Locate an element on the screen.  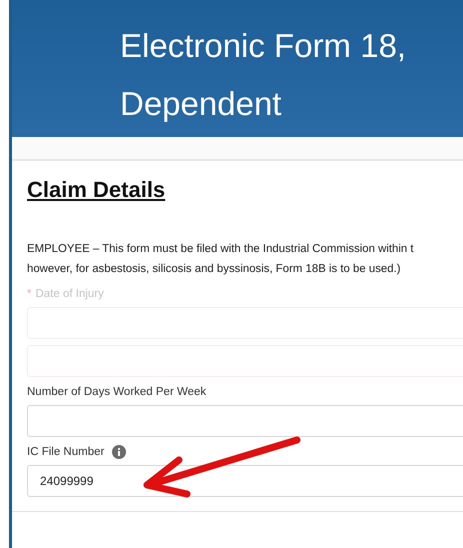
section-heading: Claim Details is located at coordinates (96, 190).